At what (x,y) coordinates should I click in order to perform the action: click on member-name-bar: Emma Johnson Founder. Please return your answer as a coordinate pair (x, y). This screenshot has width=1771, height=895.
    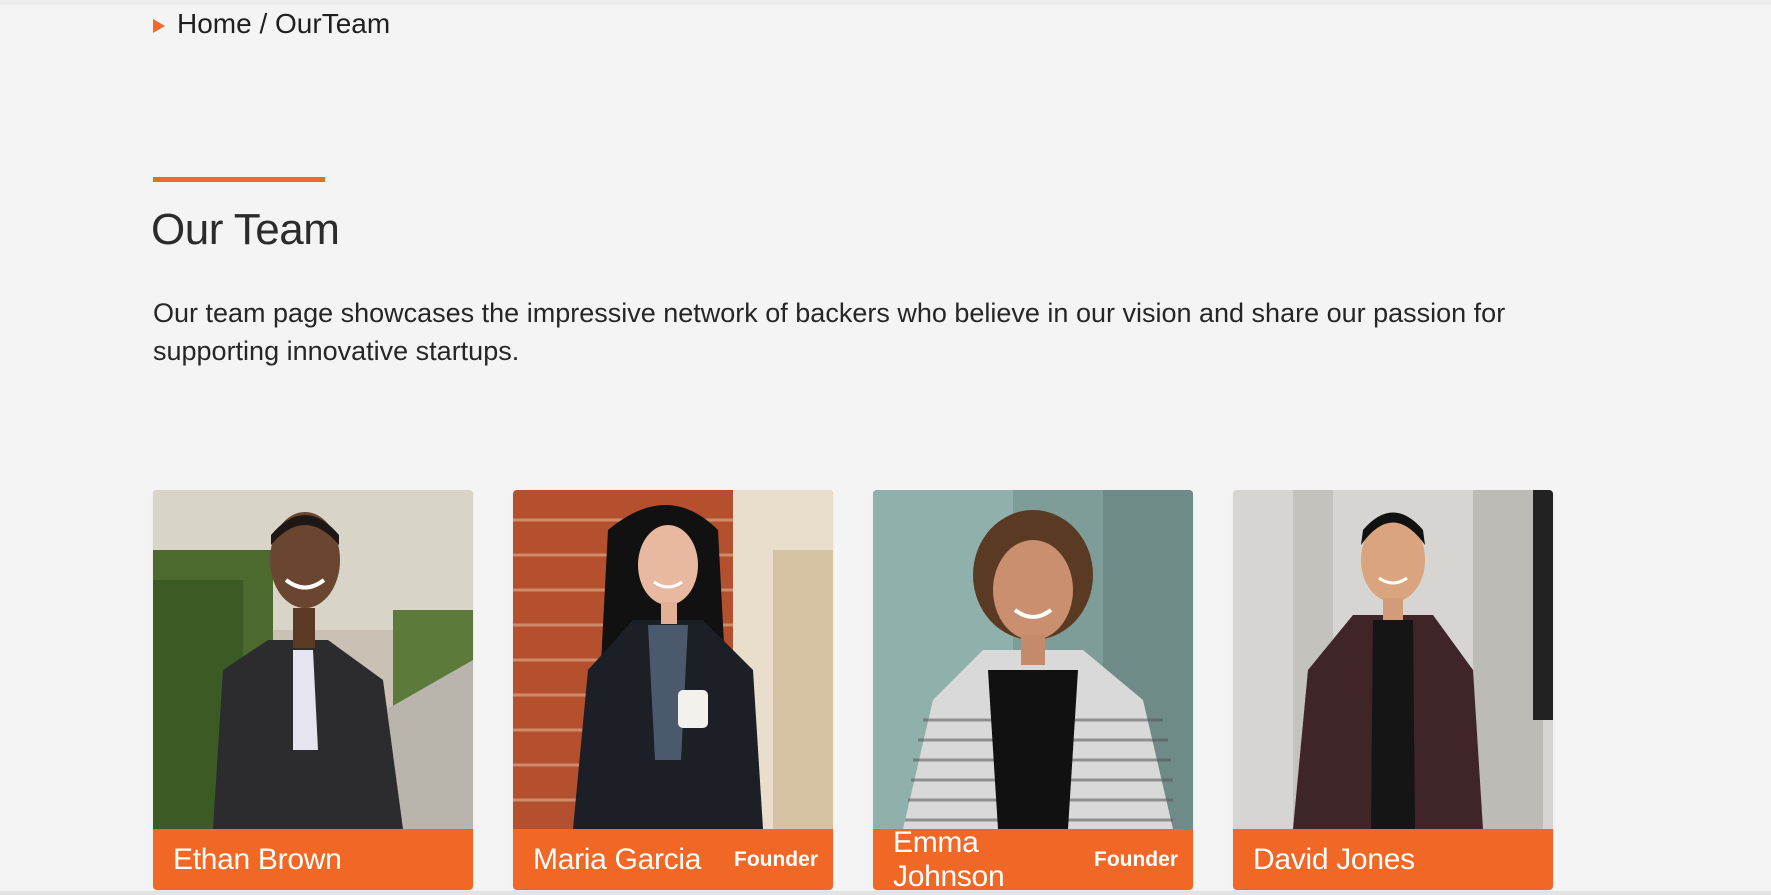
    Looking at the image, I should click on (1033, 858).